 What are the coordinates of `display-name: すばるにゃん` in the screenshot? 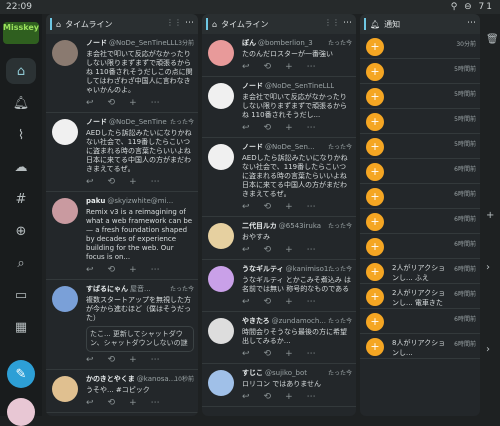 It's located at (107, 289).